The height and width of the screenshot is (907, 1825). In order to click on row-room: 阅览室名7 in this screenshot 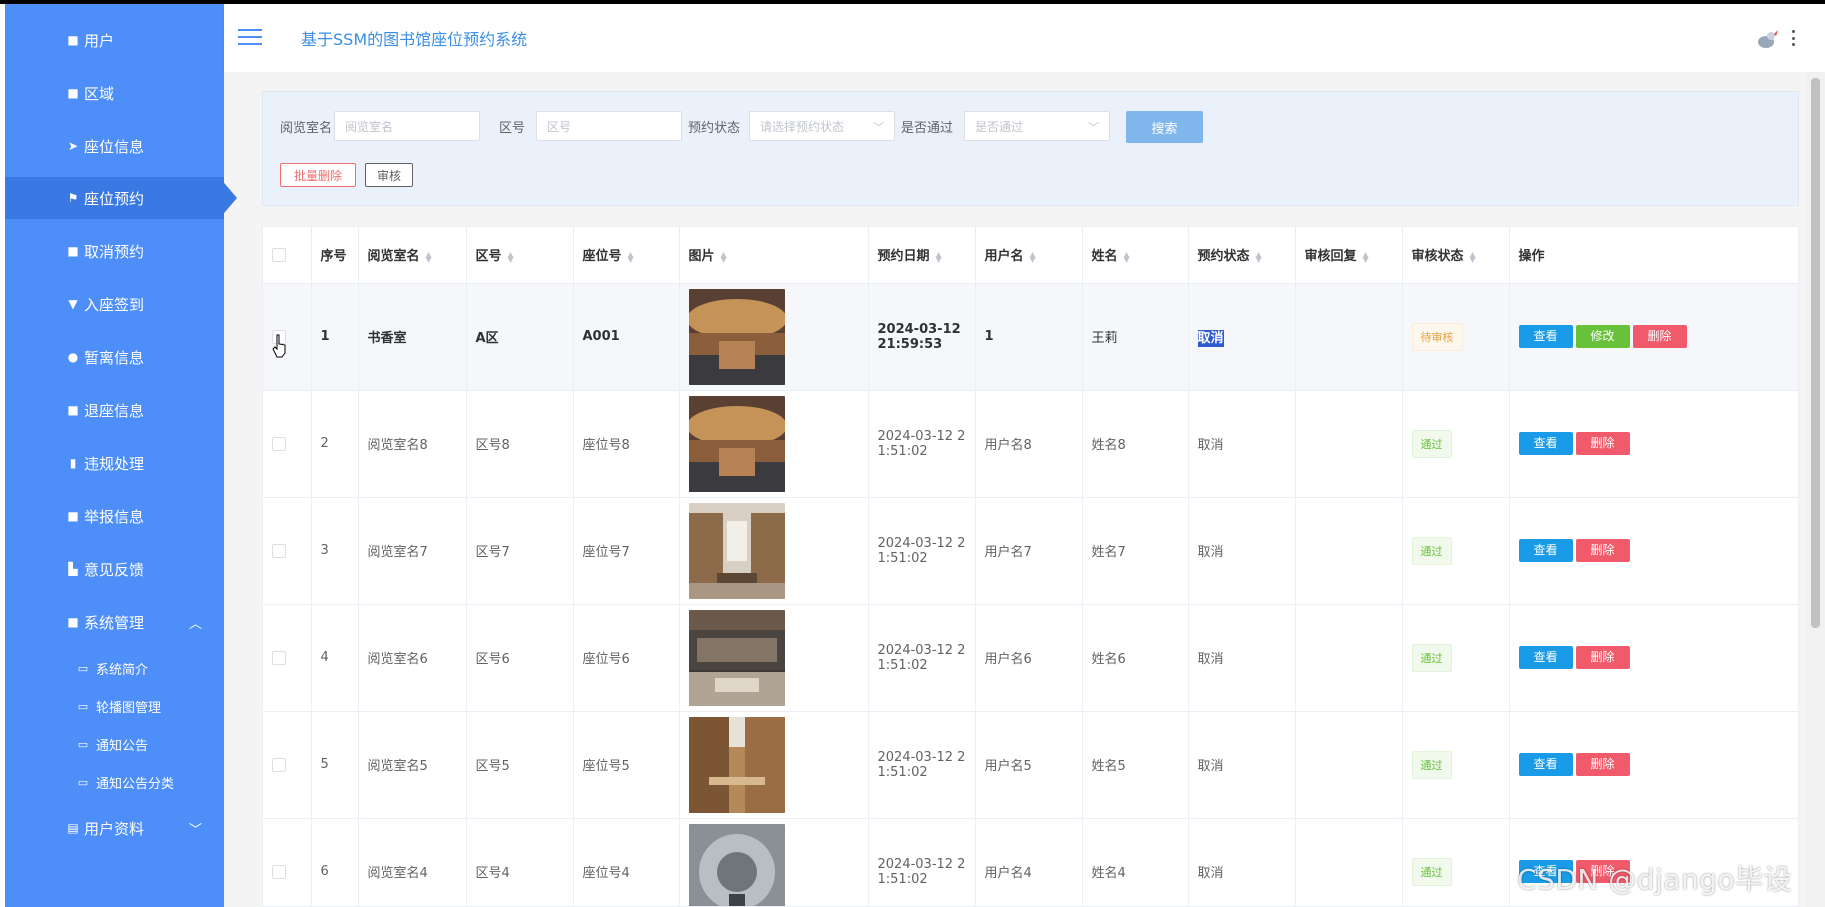, I will do `click(412, 551)`.